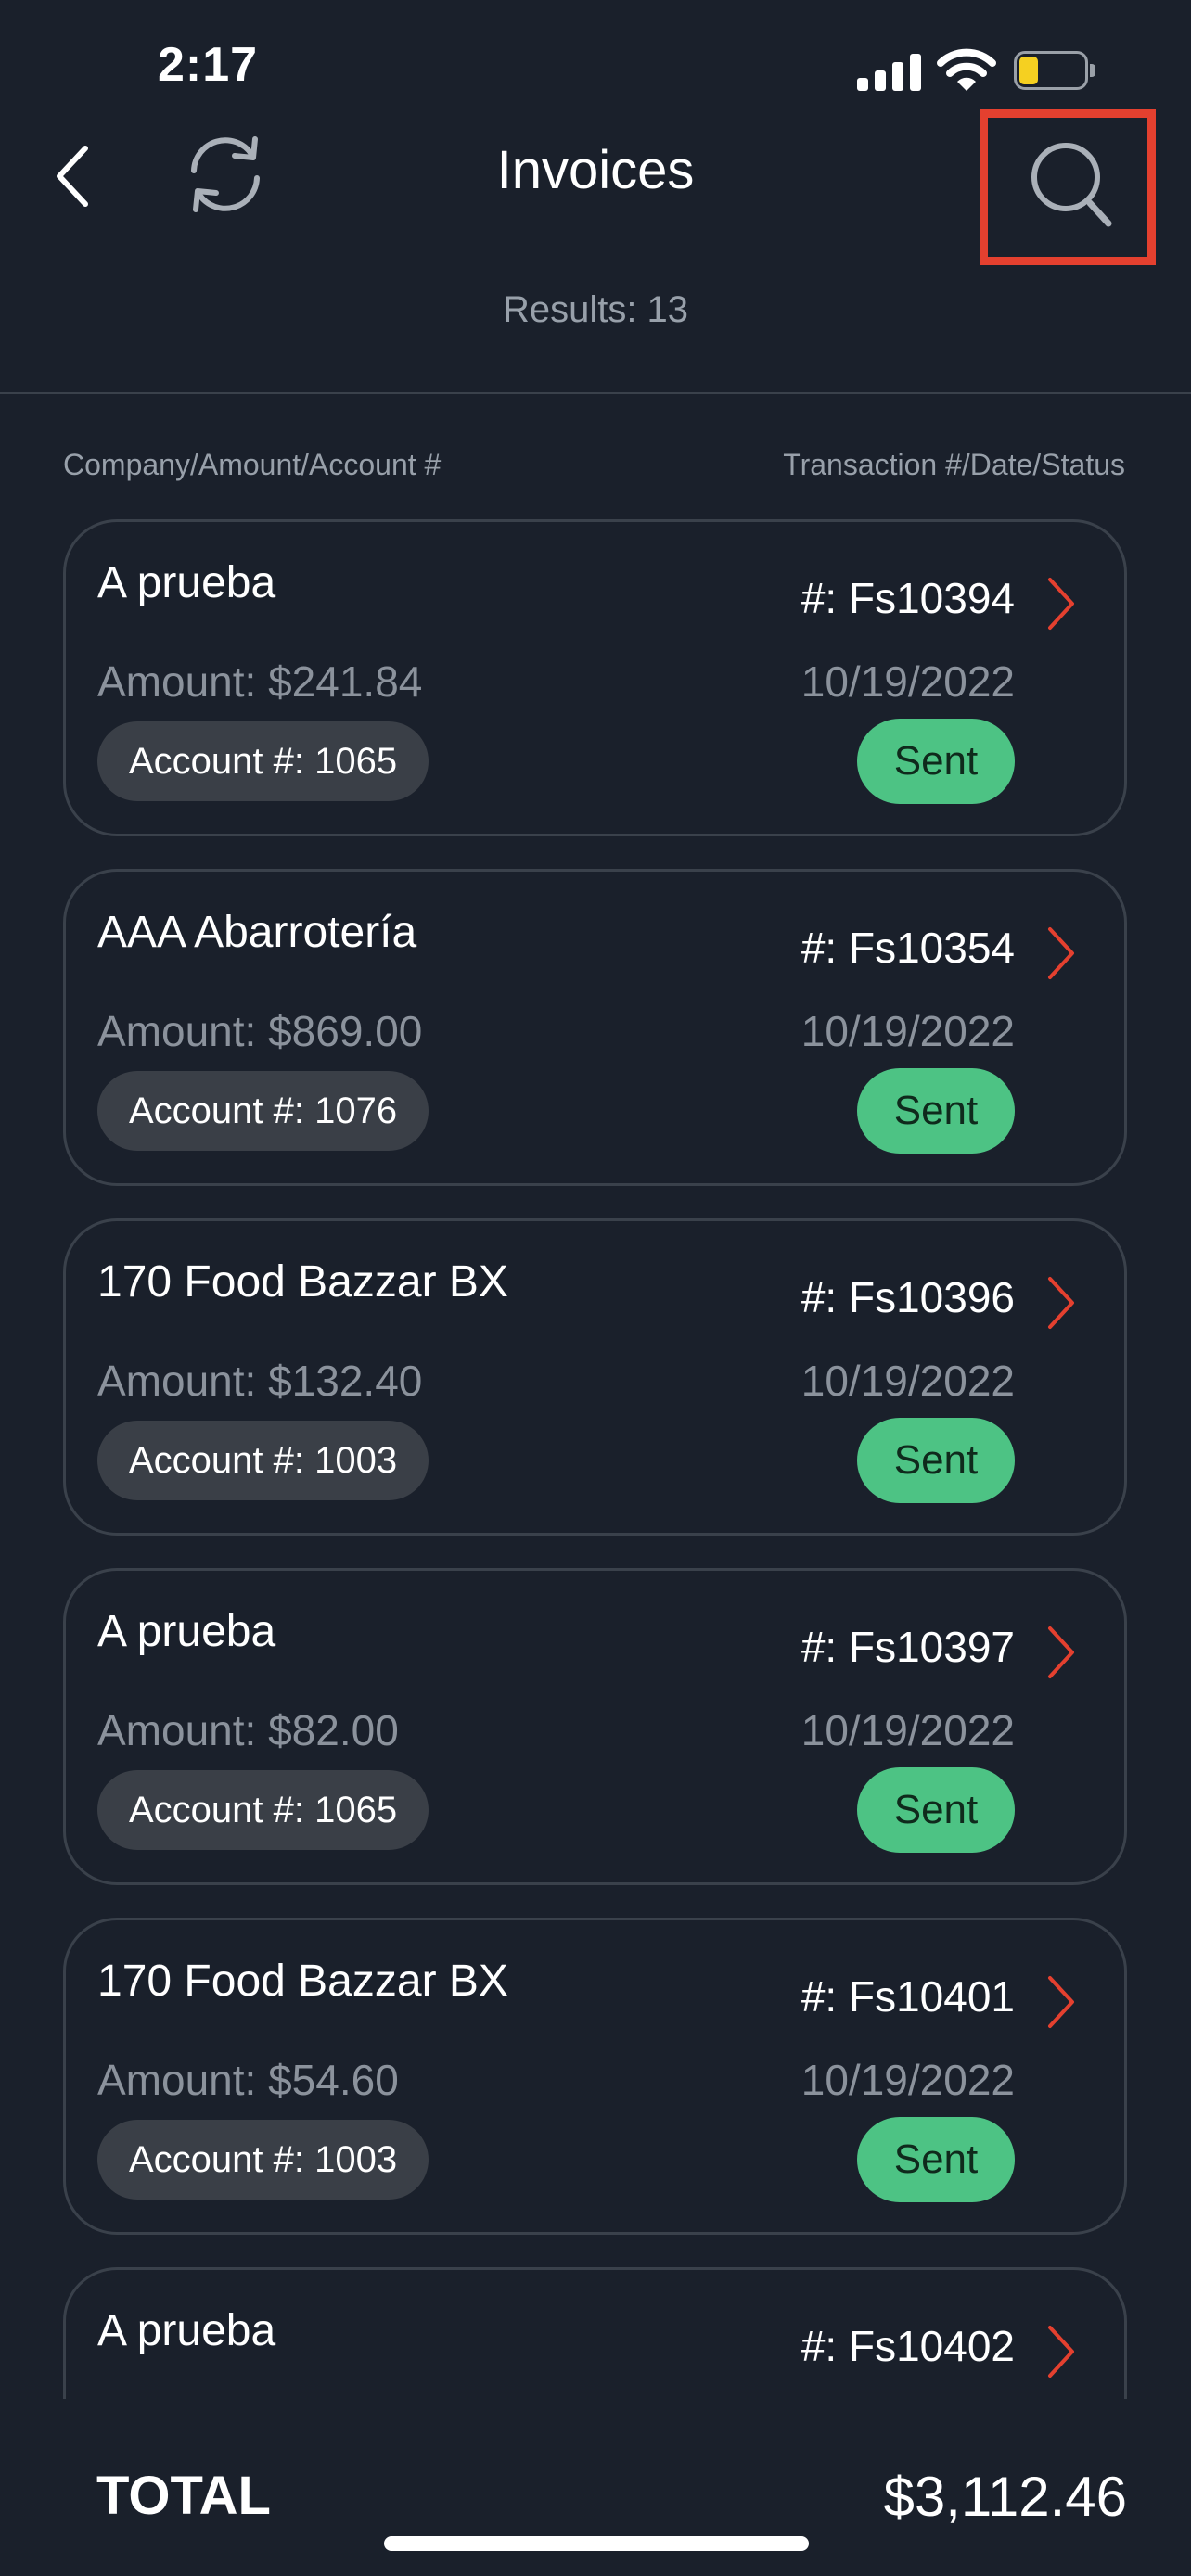 This screenshot has height=2576, width=1191. I want to click on invoice-card: A prueba #: Fs10402, so click(595, 2333).